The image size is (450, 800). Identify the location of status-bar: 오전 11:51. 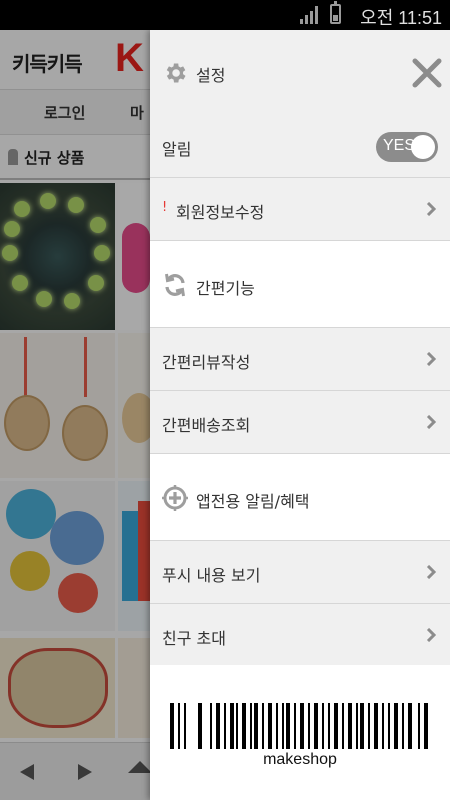
(225, 15).